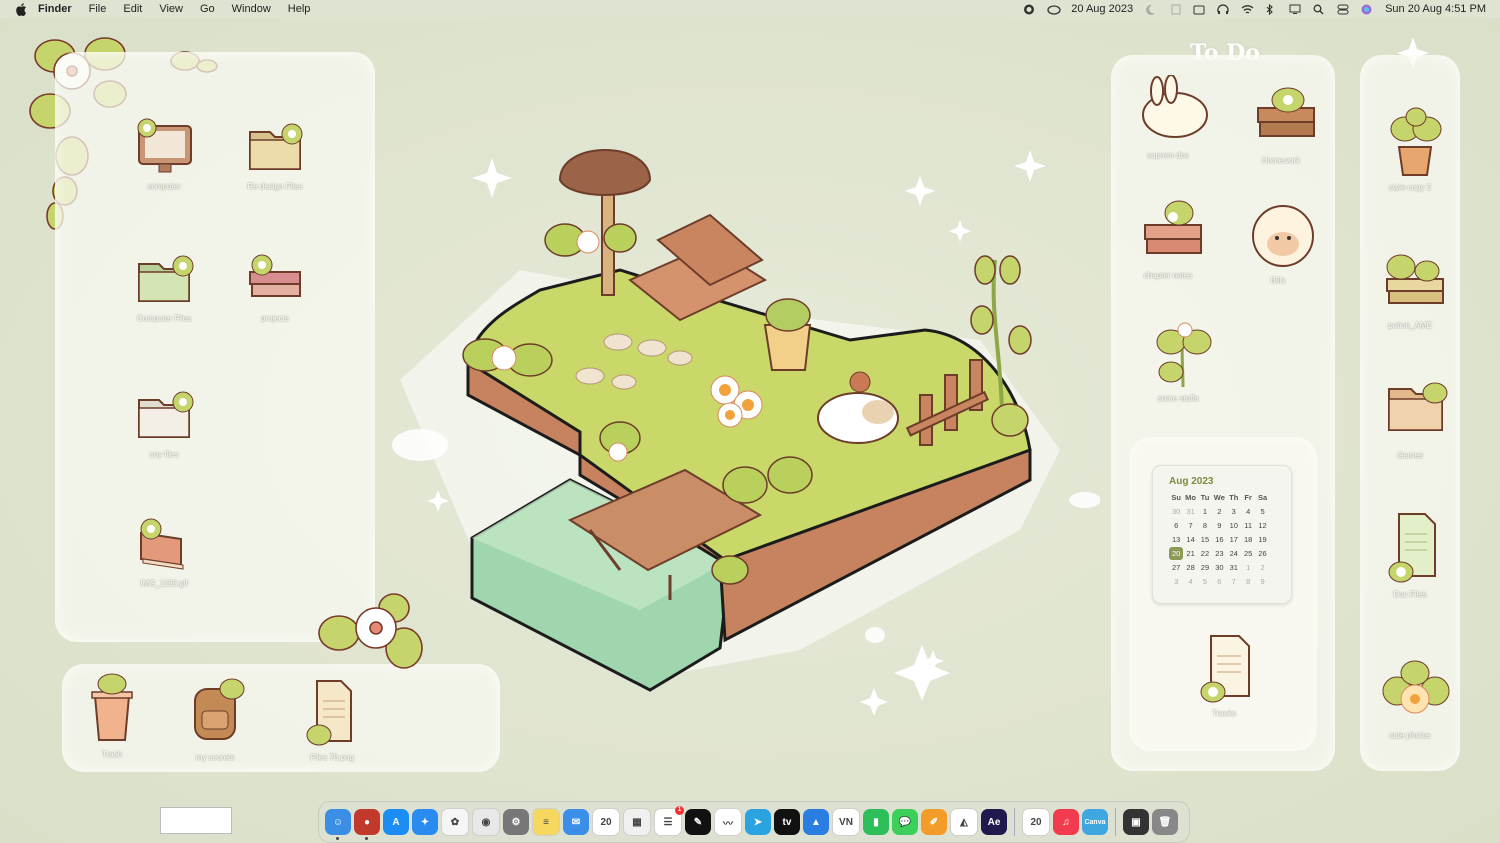 This screenshot has width=1500, height=843. Describe the element at coordinates (669, 821) in the screenshot. I see `dock-reminders-icon: ☰ 1` at that location.